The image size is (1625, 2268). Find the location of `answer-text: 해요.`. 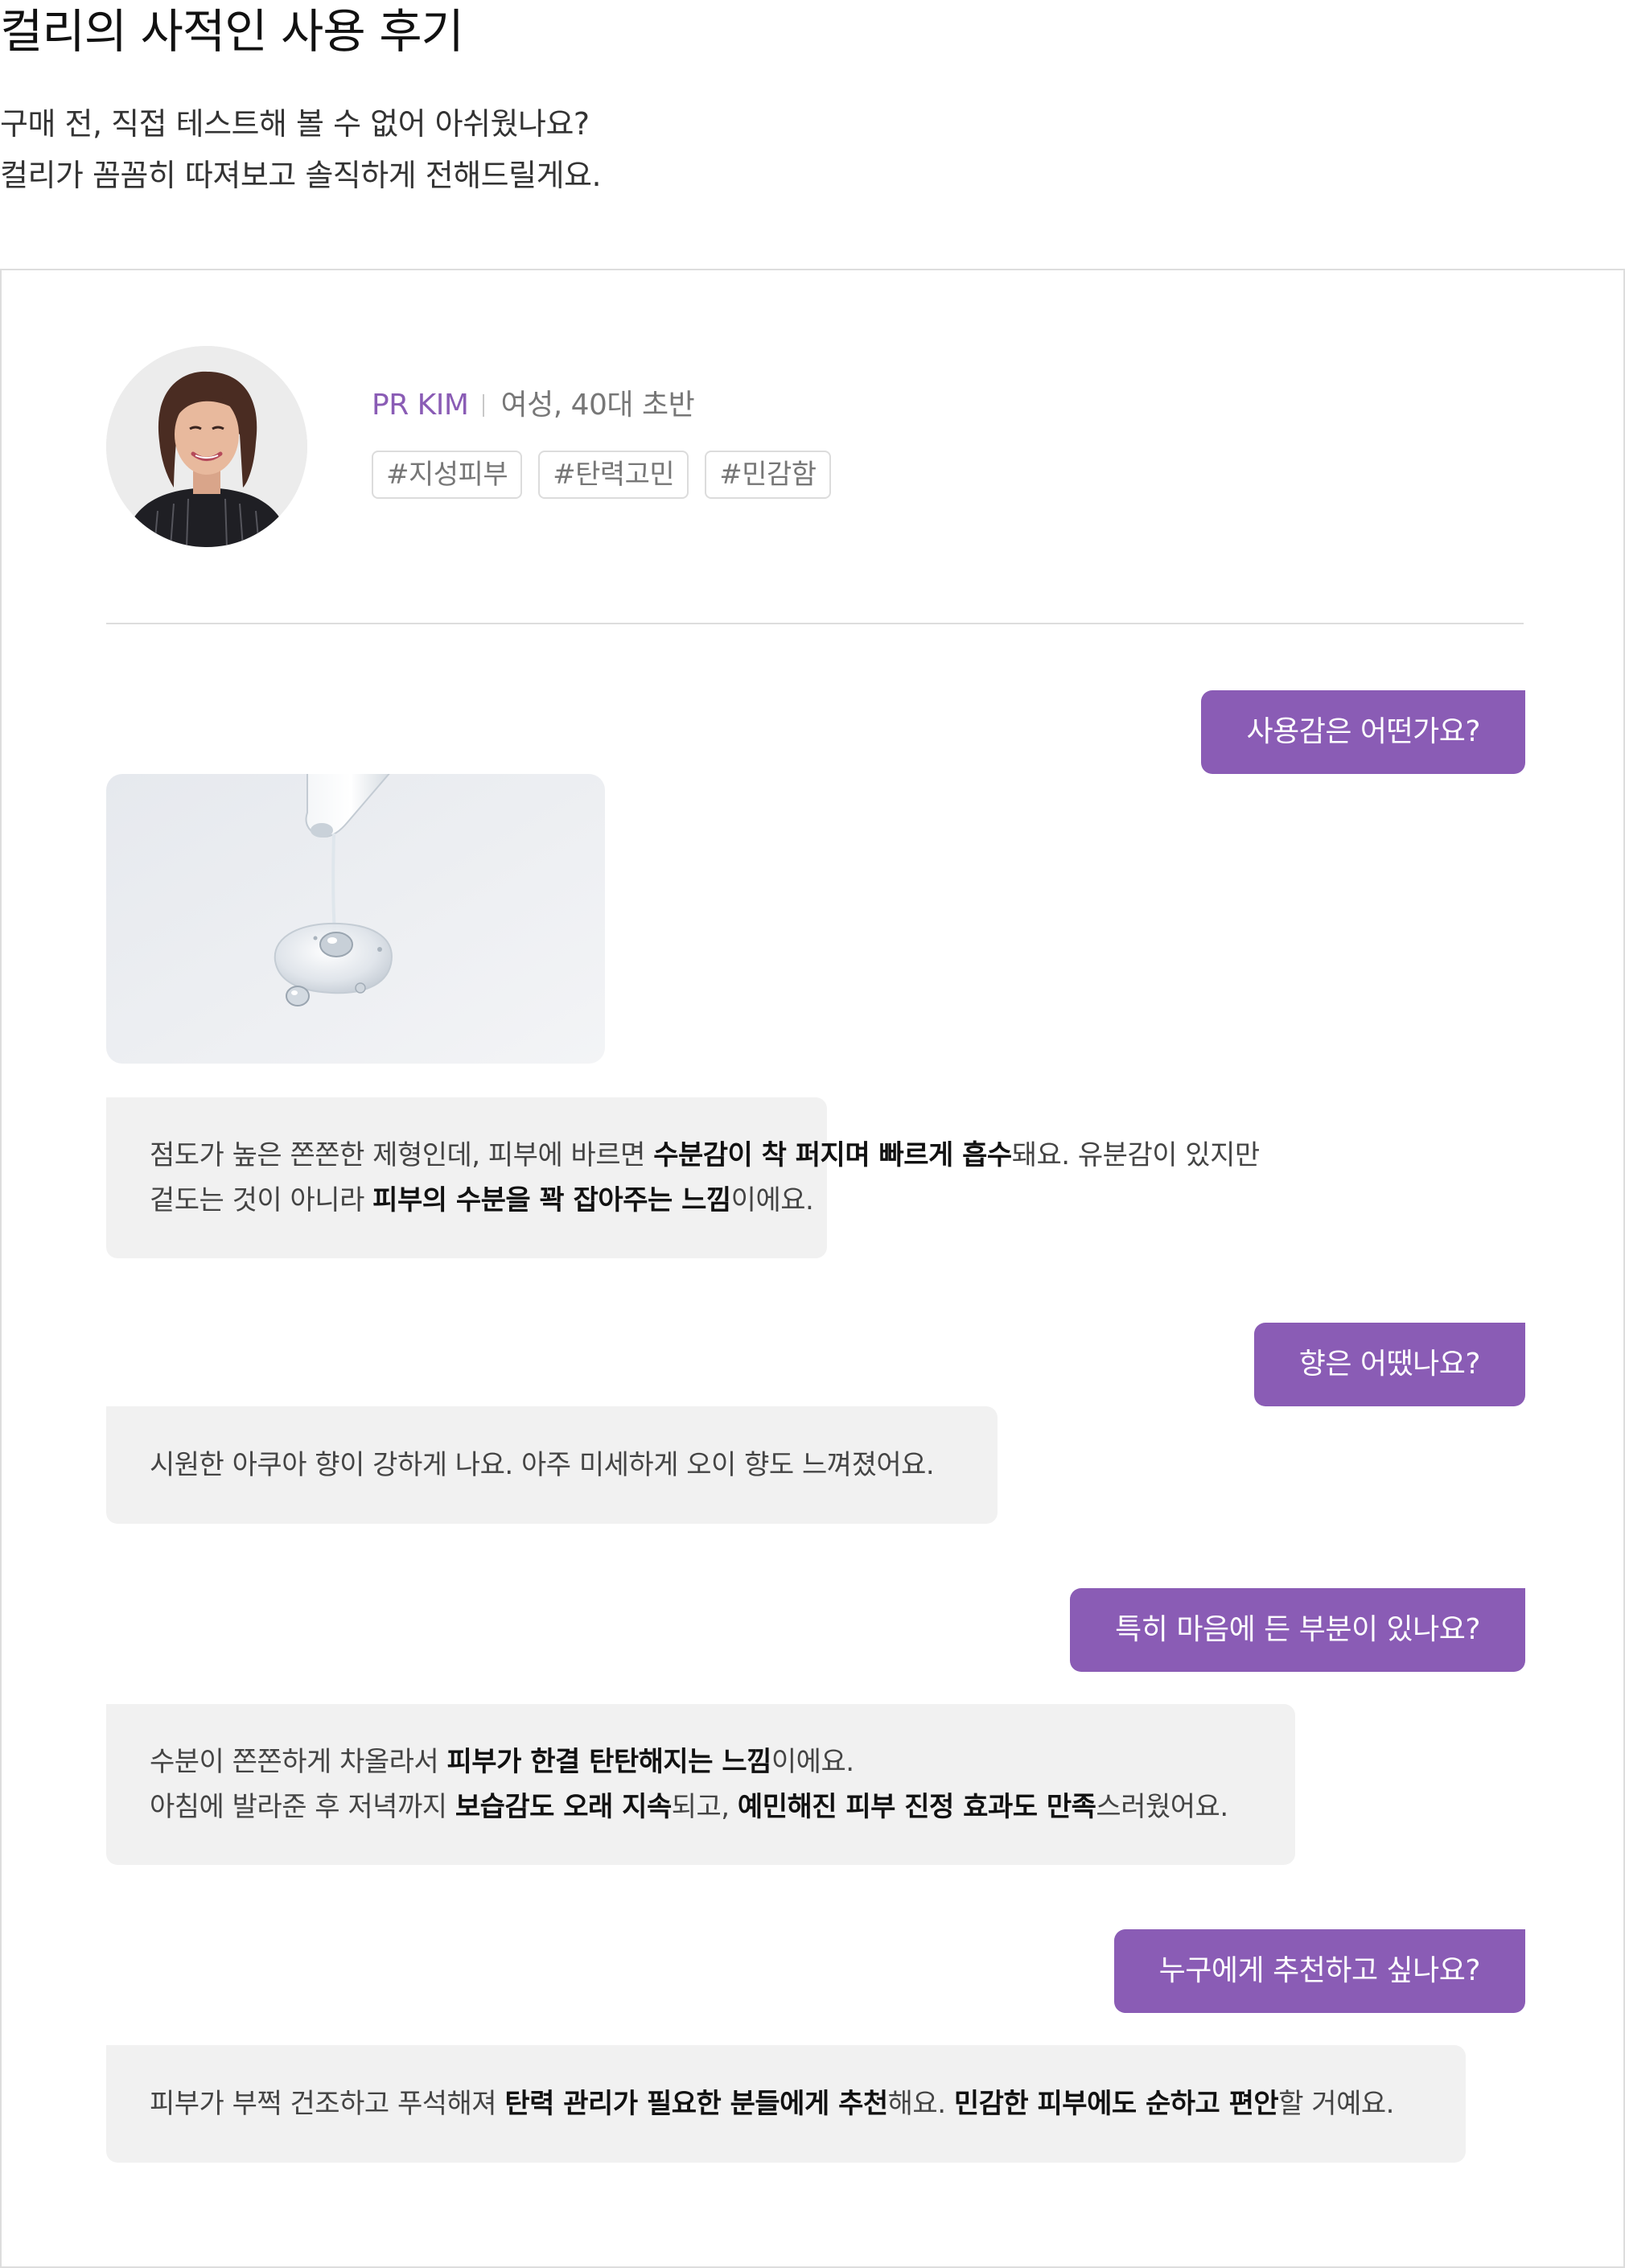

answer-text: 해요. is located at coordinates (920, 2104).